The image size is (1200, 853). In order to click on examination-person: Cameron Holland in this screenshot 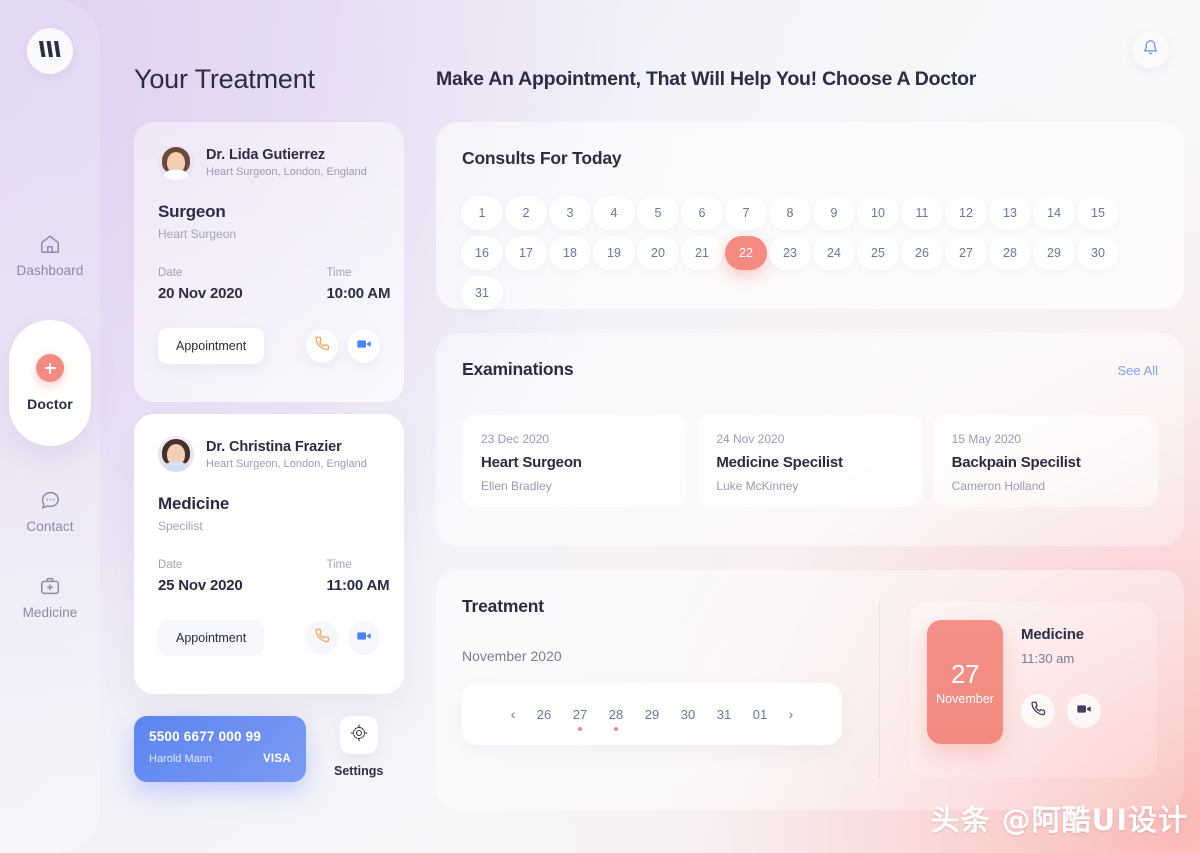, I will do `click(998, 486)`.